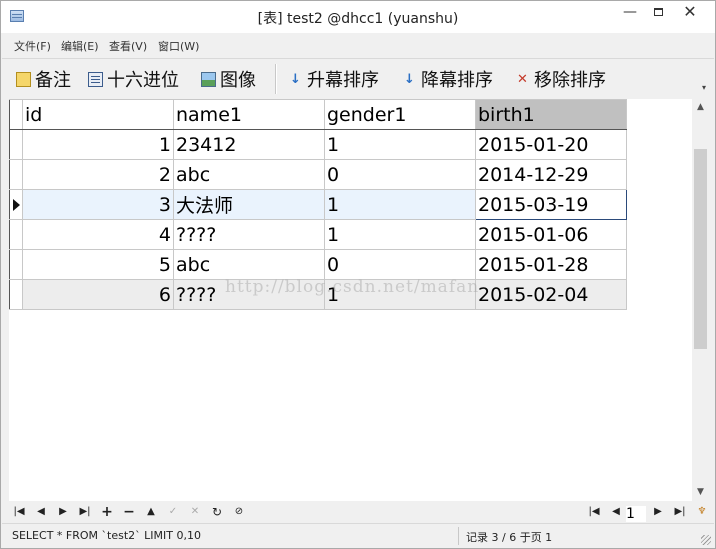  I want to click on scroll-down-icon: ▼, so click(700, 492).